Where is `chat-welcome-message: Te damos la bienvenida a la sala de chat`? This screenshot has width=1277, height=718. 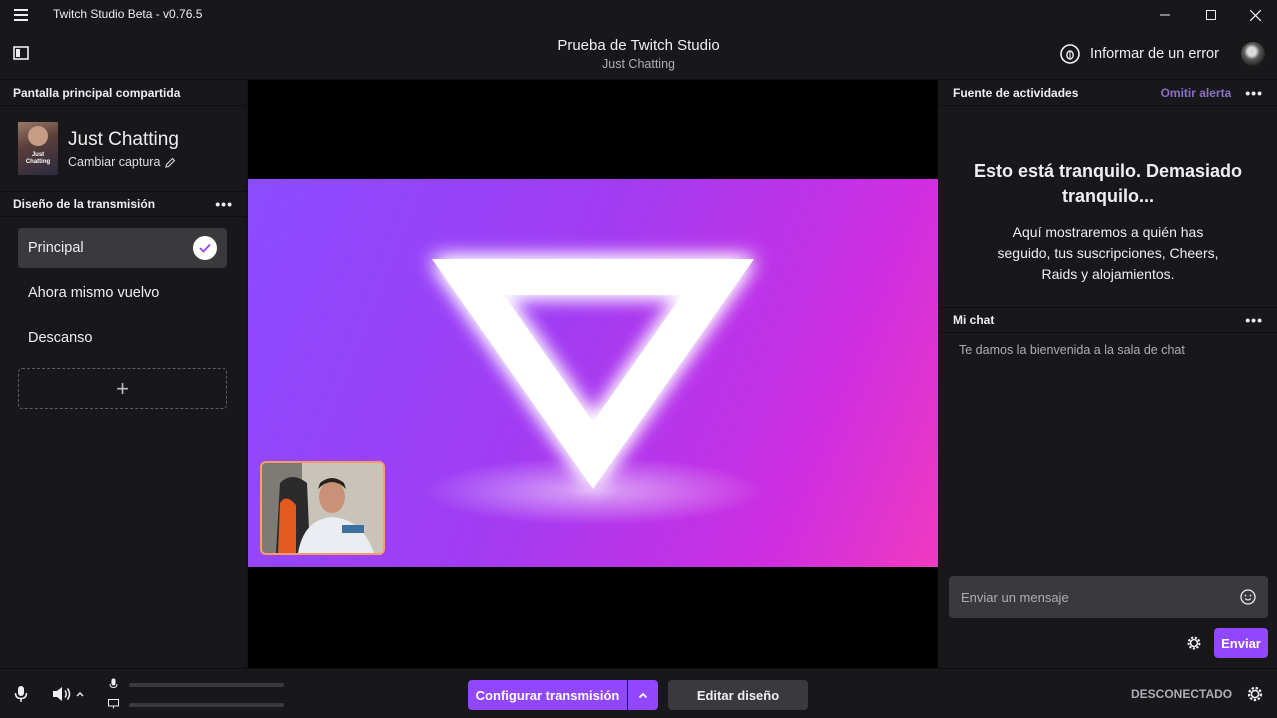
chat-welcome-message: Te damos la bienvenida a la sala de chat is located at coordinates (1072, 350).